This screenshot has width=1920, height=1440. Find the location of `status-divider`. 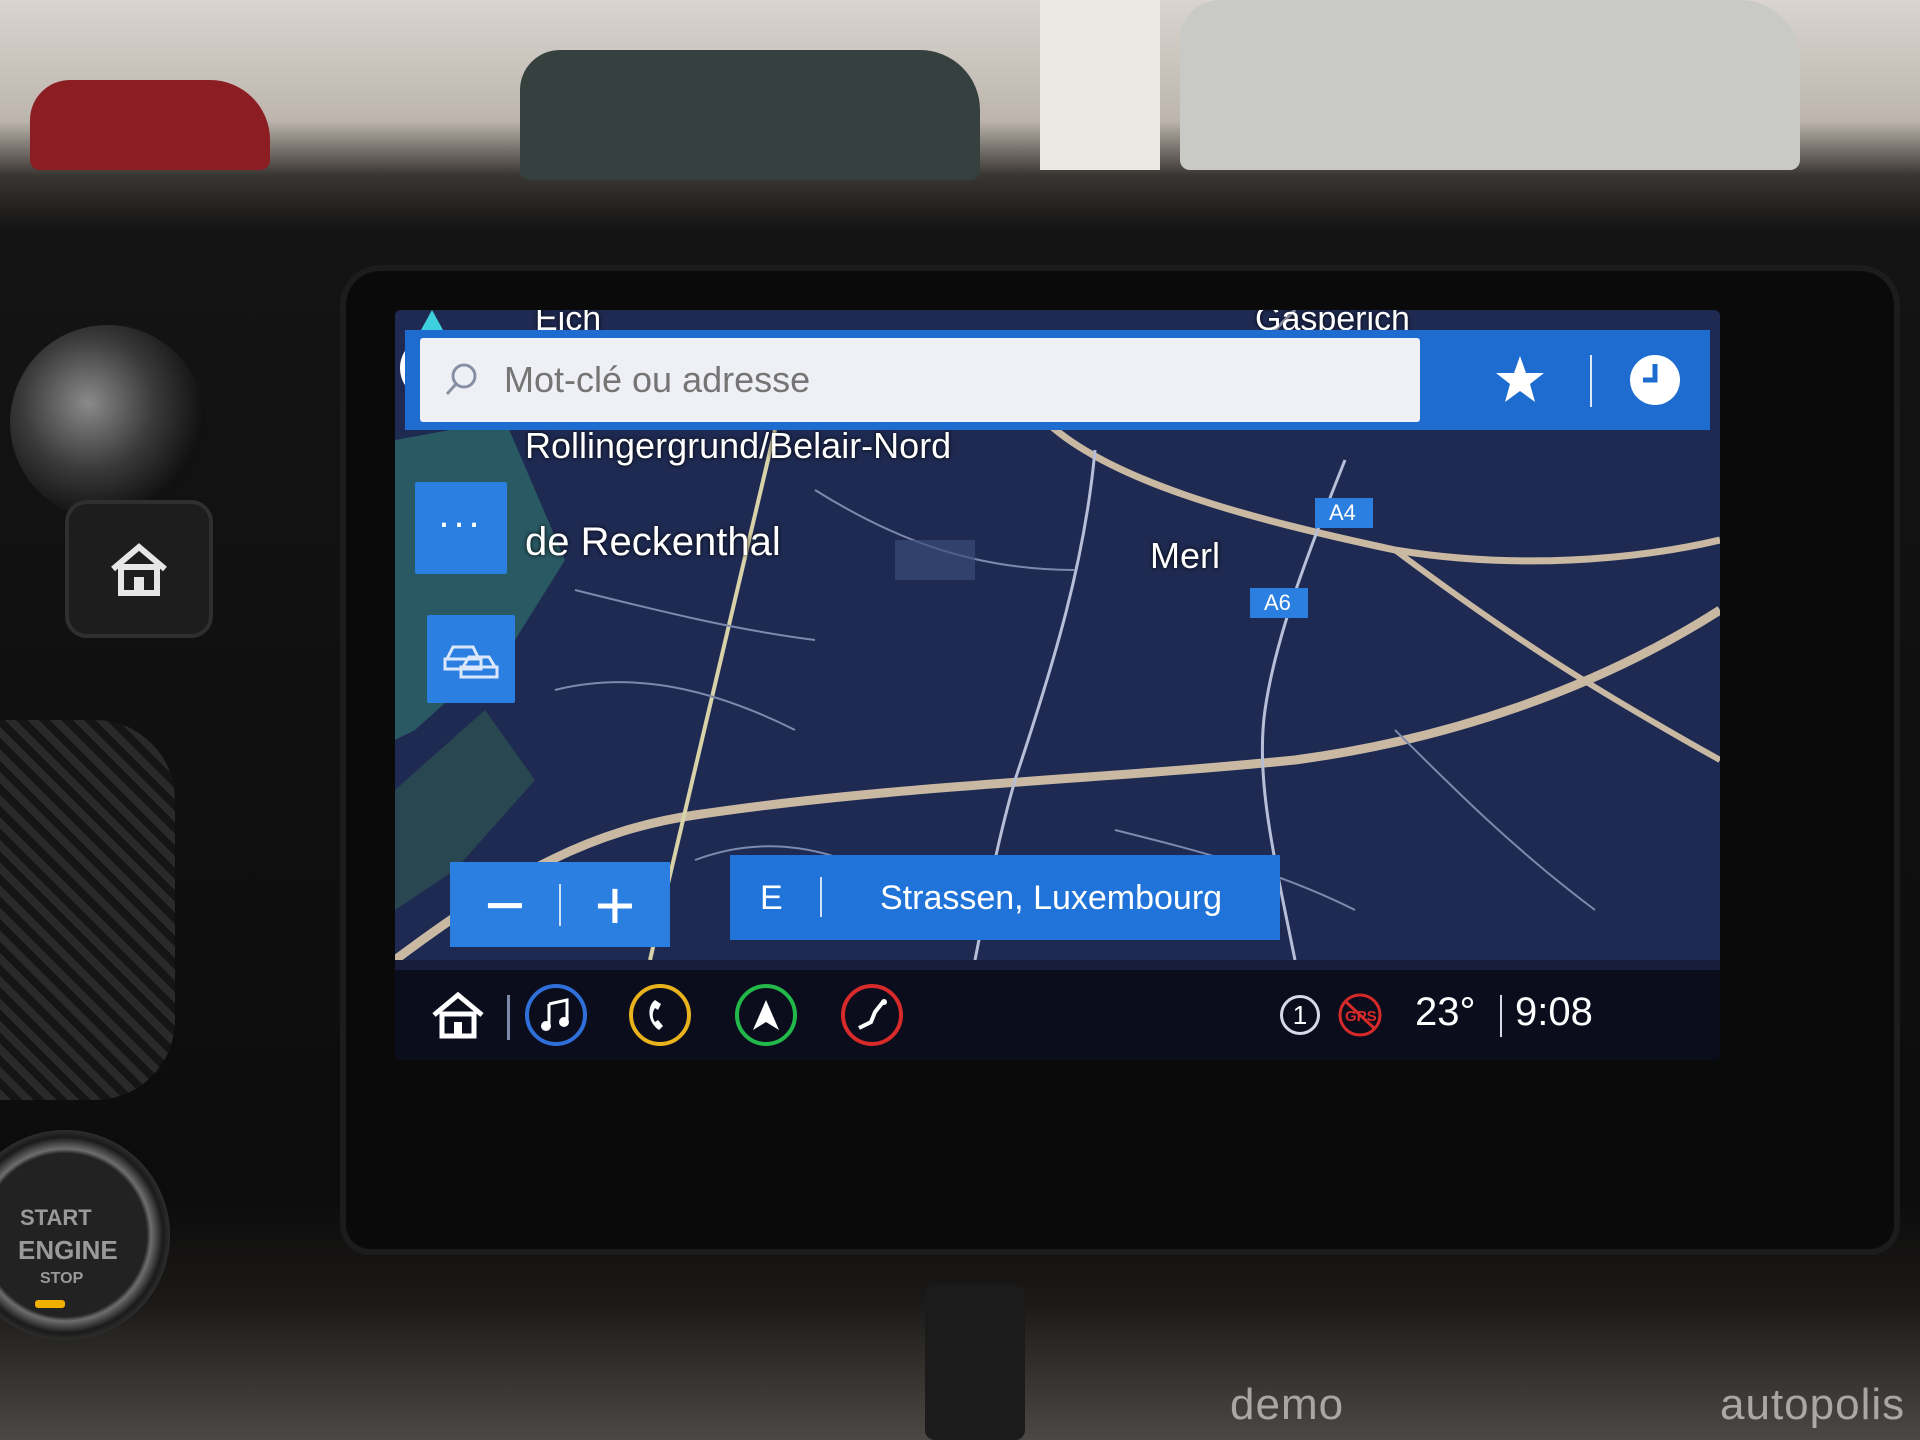

status-divider is located at coordinates (508, 1017).